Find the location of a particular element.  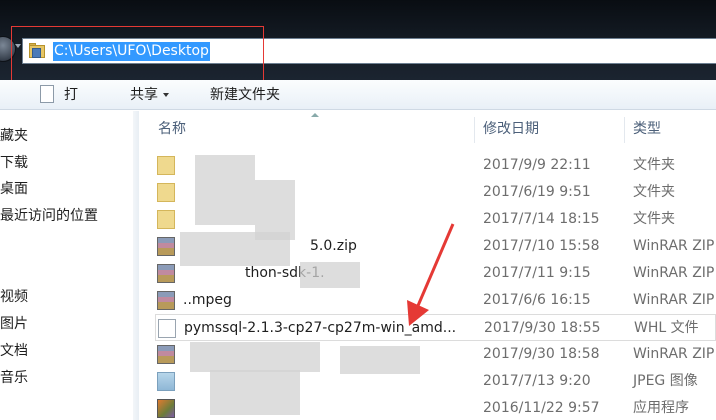

annotation-highlight-box is located at coordinates (137, 53).